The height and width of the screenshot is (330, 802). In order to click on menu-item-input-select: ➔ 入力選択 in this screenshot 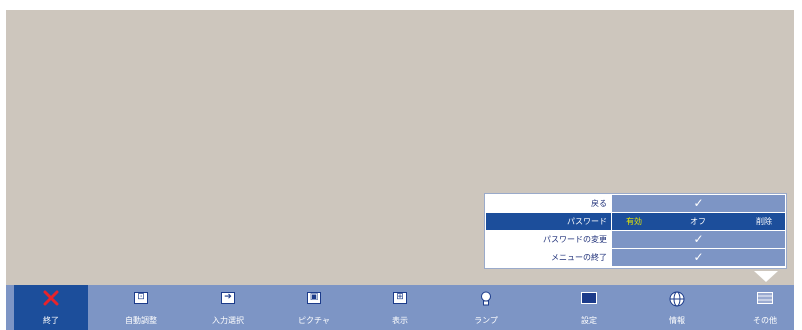, I will do `click(228, 307)`.